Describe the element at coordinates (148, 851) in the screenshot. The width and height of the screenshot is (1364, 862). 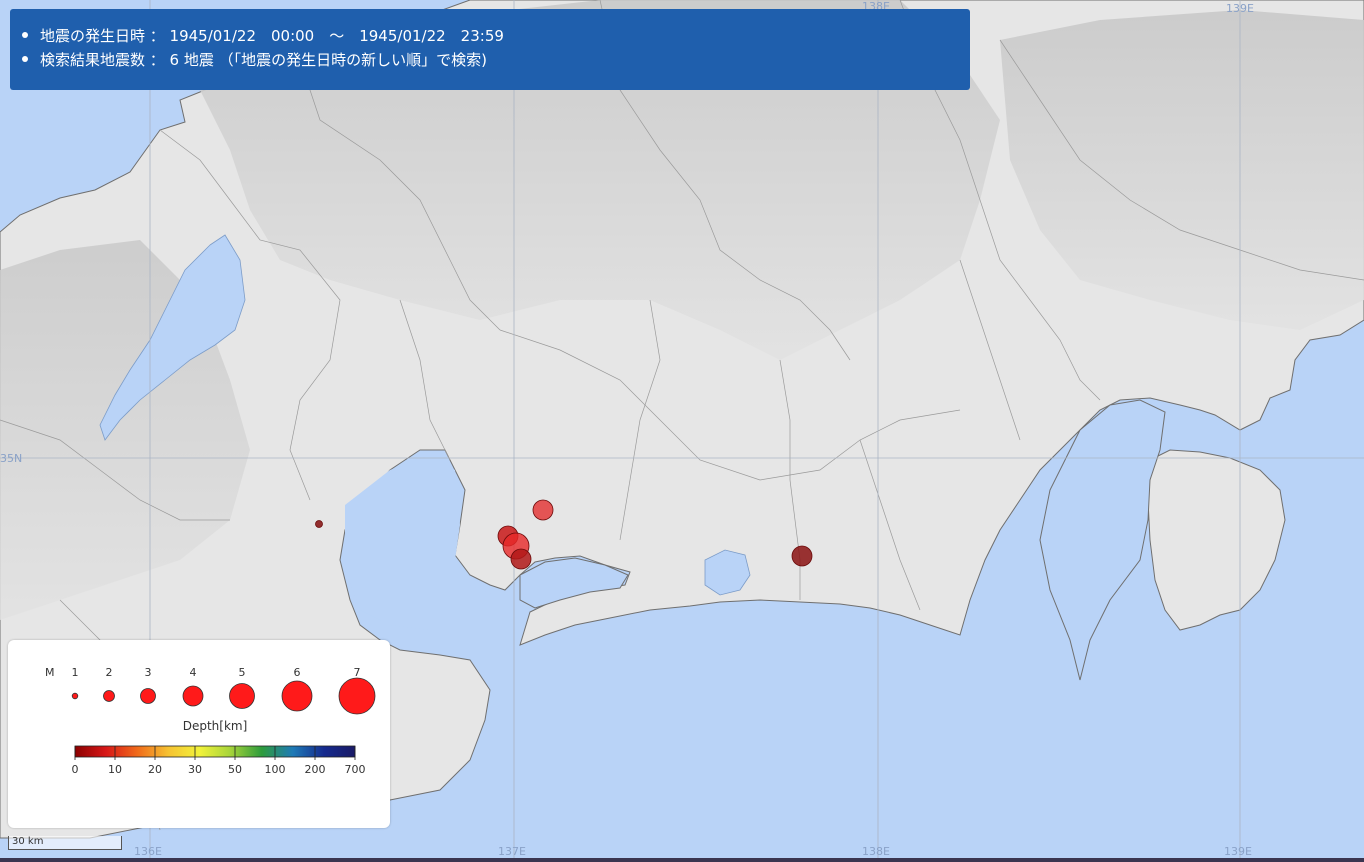
I see `lon-label-136: 136E` at that location.